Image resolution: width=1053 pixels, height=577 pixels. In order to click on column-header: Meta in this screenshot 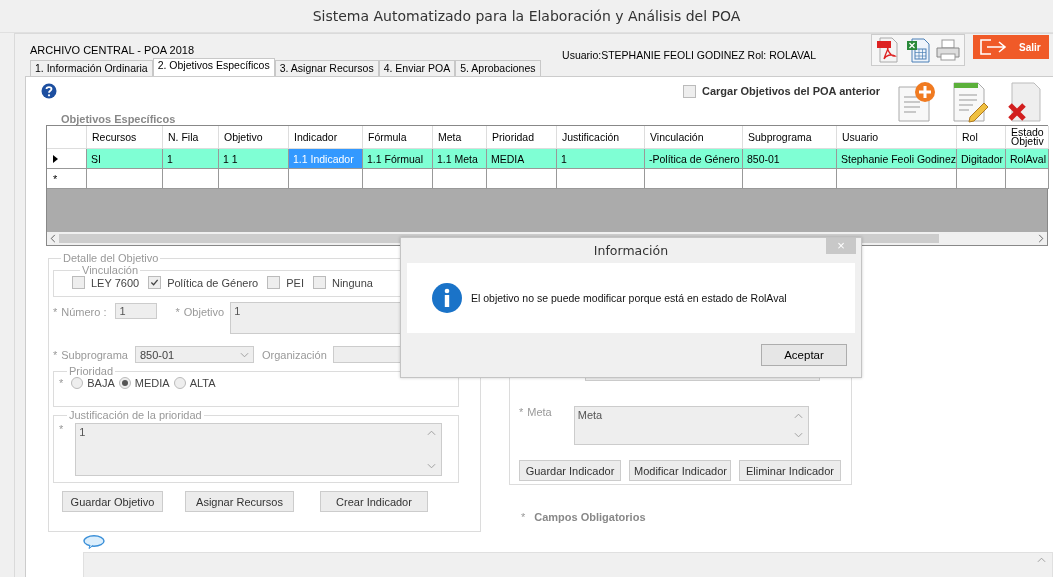, I will do `click(460, 137)`.